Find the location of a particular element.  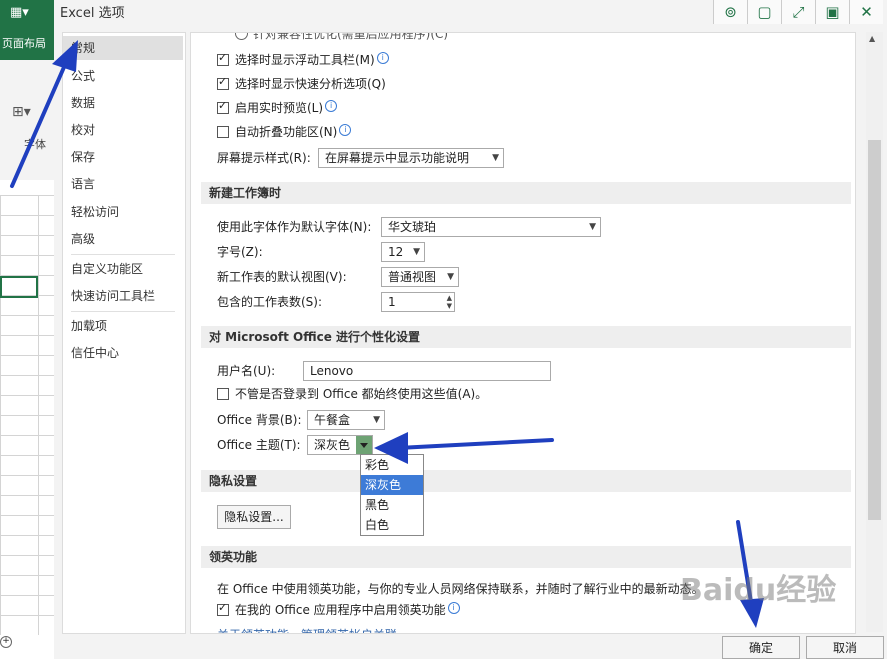

nav-item-data: 数据 is located at coordinates (123, 103).